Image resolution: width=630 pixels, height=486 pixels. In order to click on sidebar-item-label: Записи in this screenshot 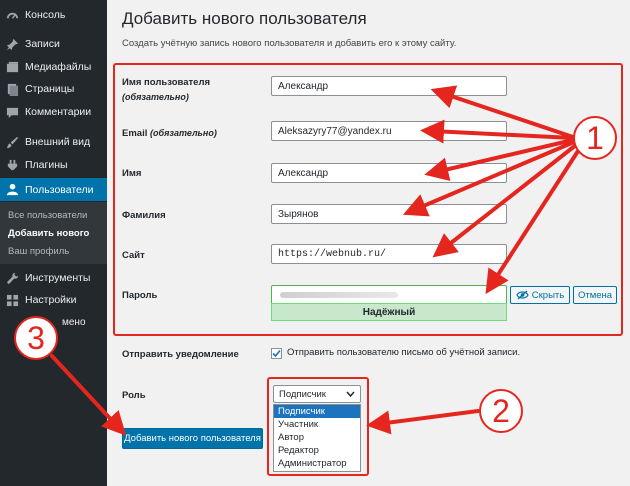, I will do `click(42, 44)`.